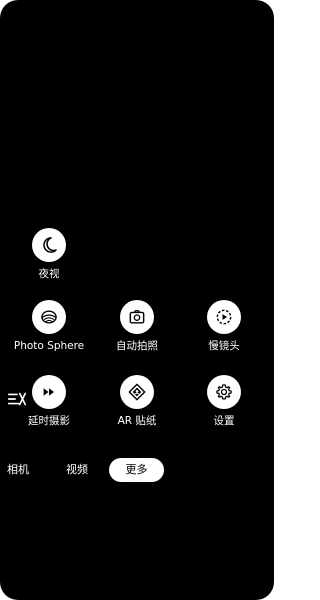 The image size is (320, 600). I want to click on mode-photo-sphere: Photo Sphere, so click(49, 326).